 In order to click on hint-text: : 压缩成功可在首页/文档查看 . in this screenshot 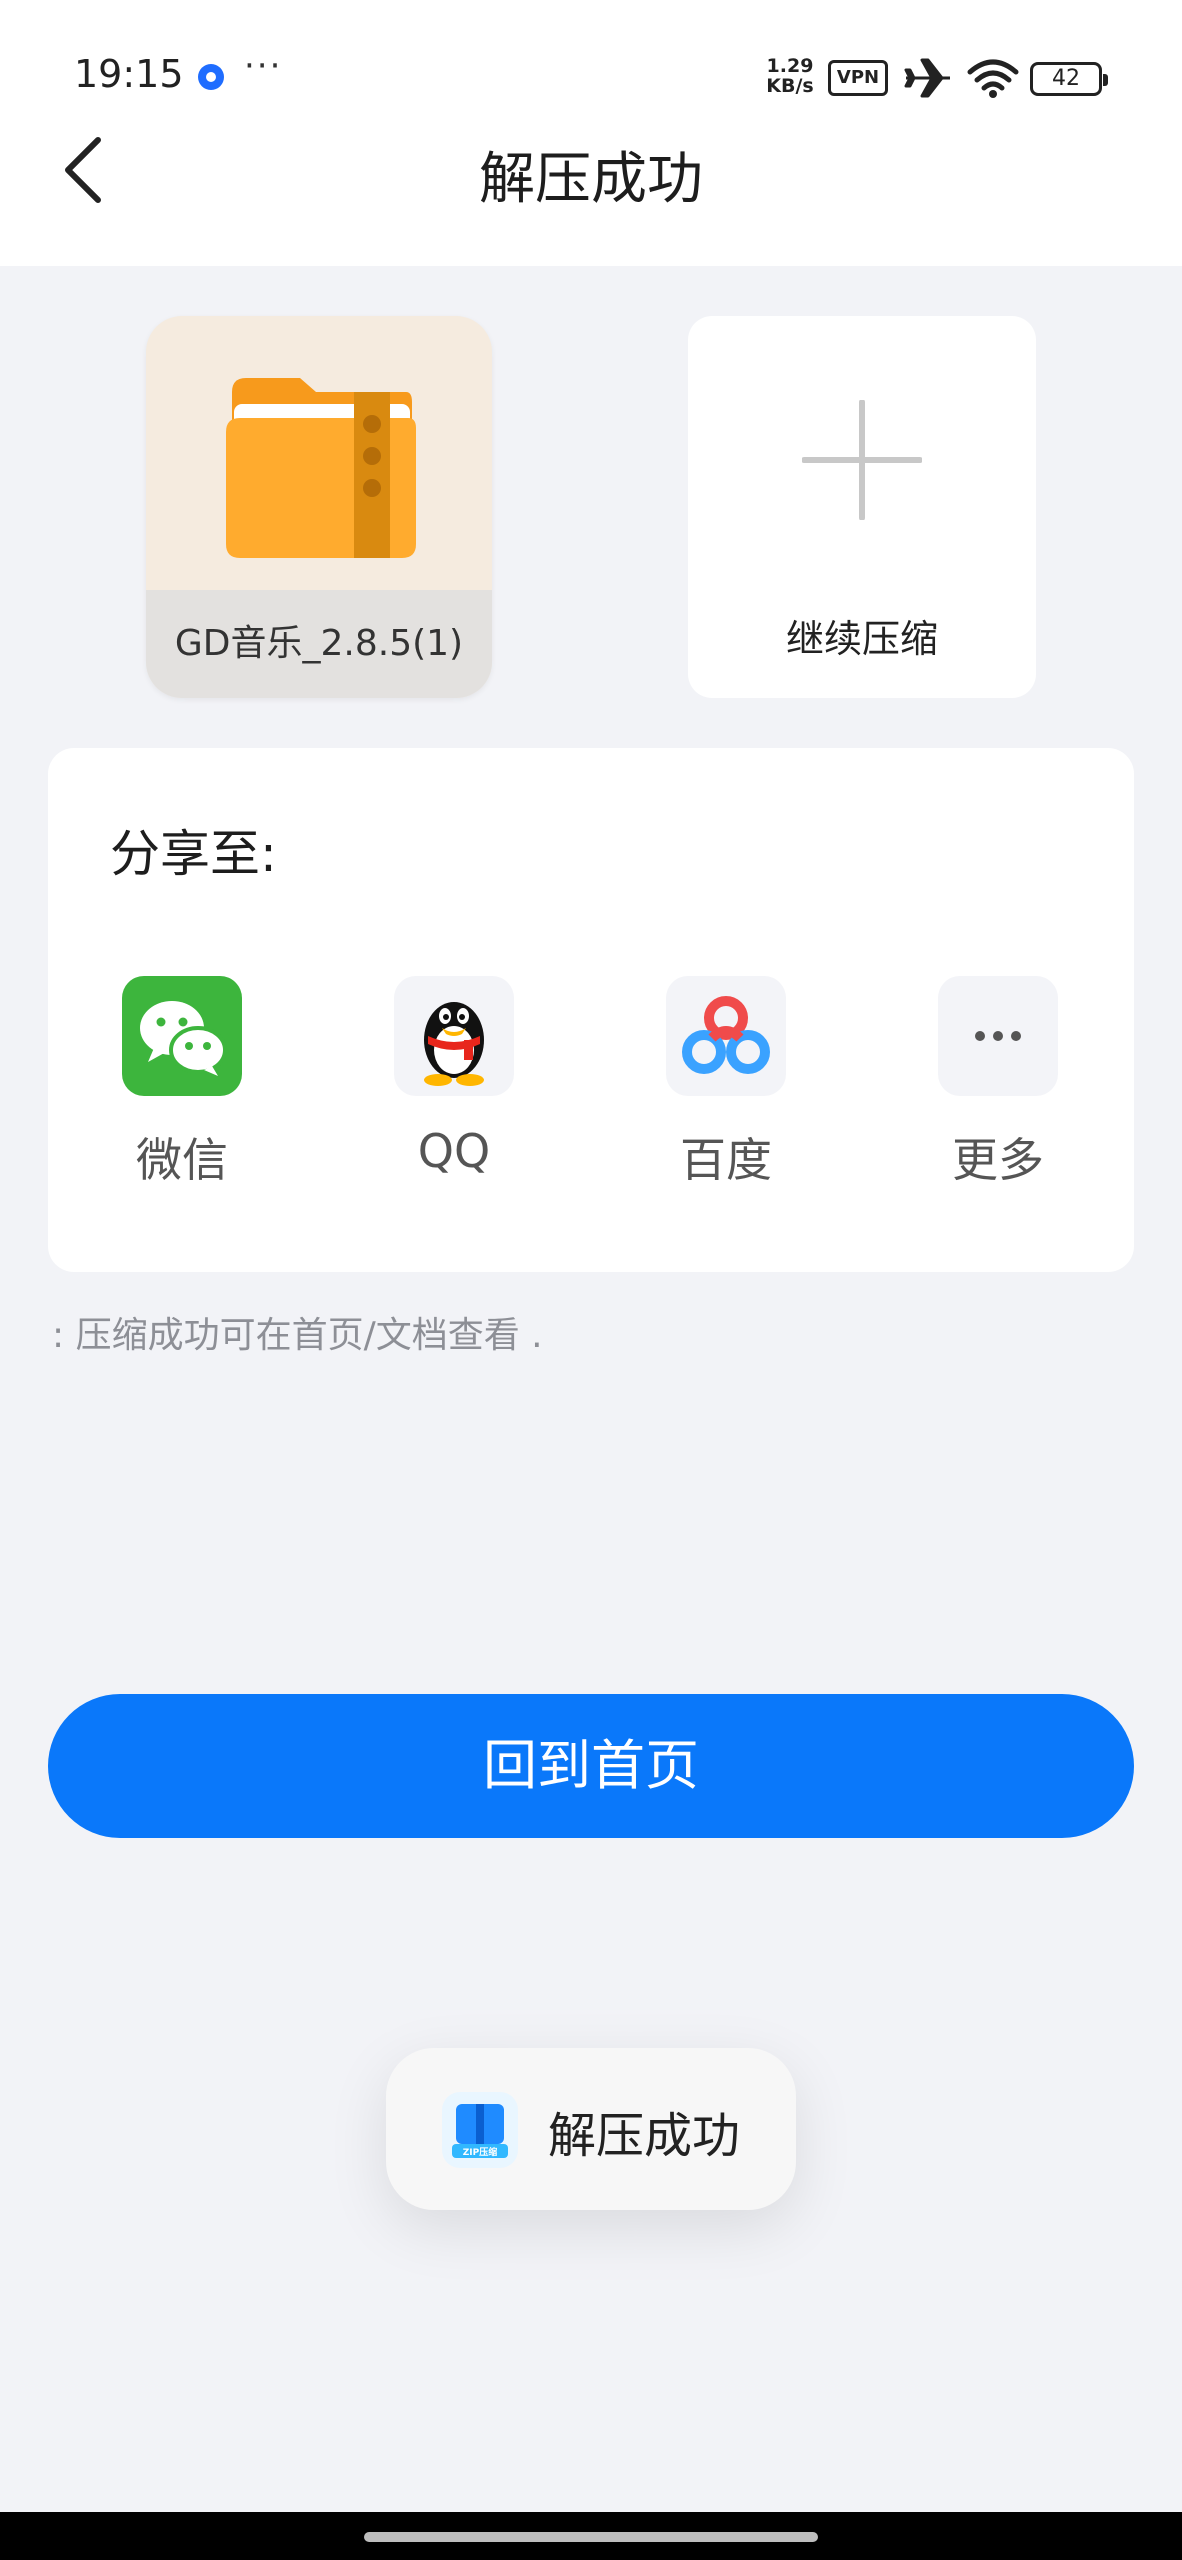, I will do `click(297, 1335)`.